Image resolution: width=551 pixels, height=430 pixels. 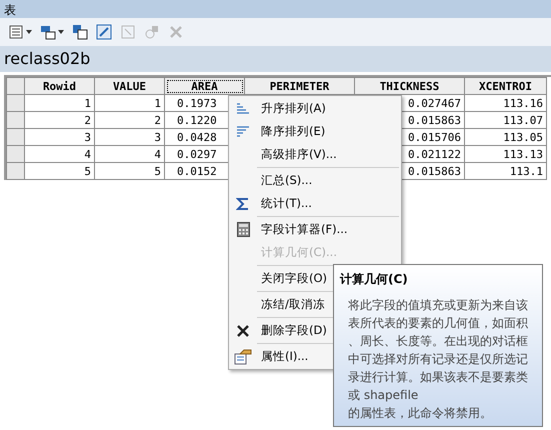 What do you see at coordinates (204, 86) in the screenshot?
I see `column-header: AREA` at bounding box center [204, 86].